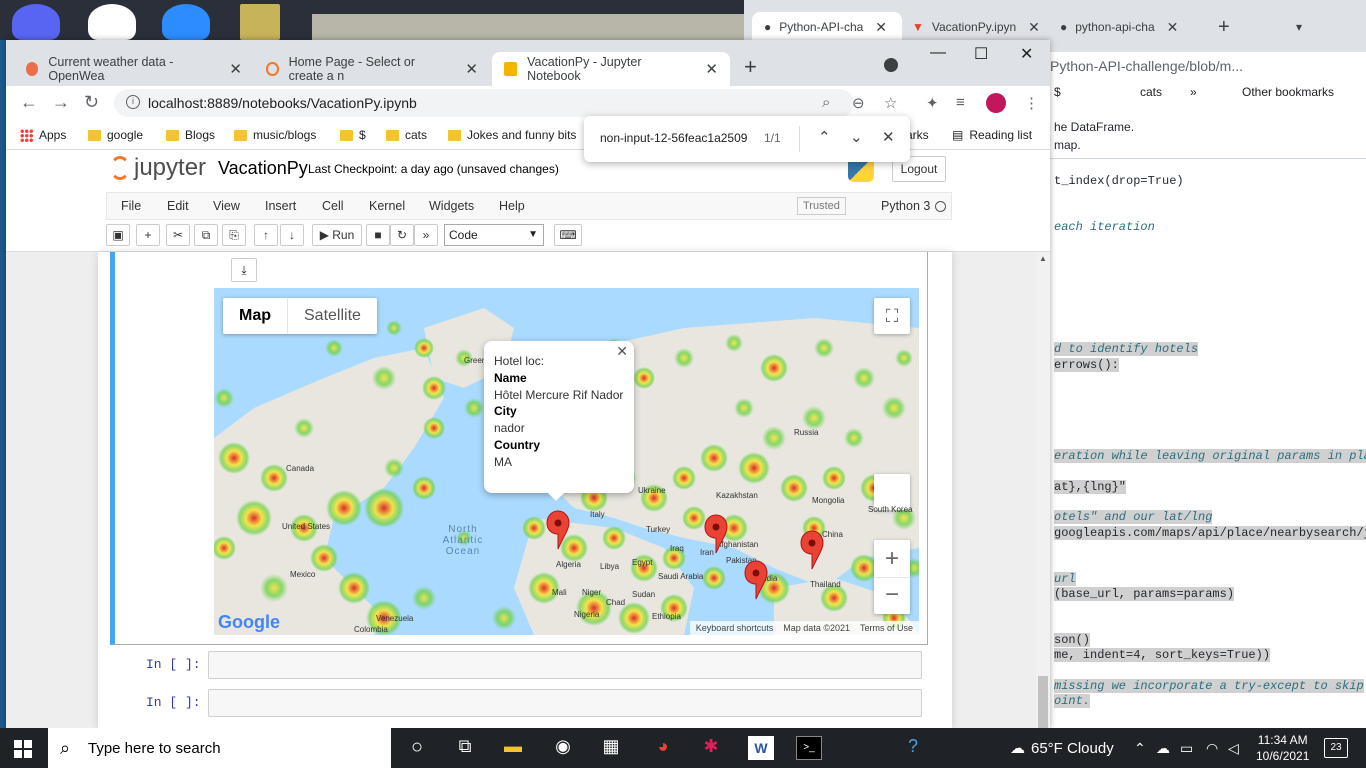  I want to click on volume-icon: ◁, so click(1233, 748).